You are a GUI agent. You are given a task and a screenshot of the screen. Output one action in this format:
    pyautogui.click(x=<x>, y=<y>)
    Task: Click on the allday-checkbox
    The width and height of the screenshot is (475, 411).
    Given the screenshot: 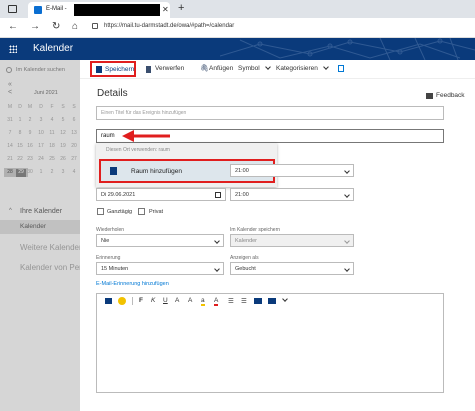 What is the action you would take?
    pyautogui.click(x=100, y=211)
    